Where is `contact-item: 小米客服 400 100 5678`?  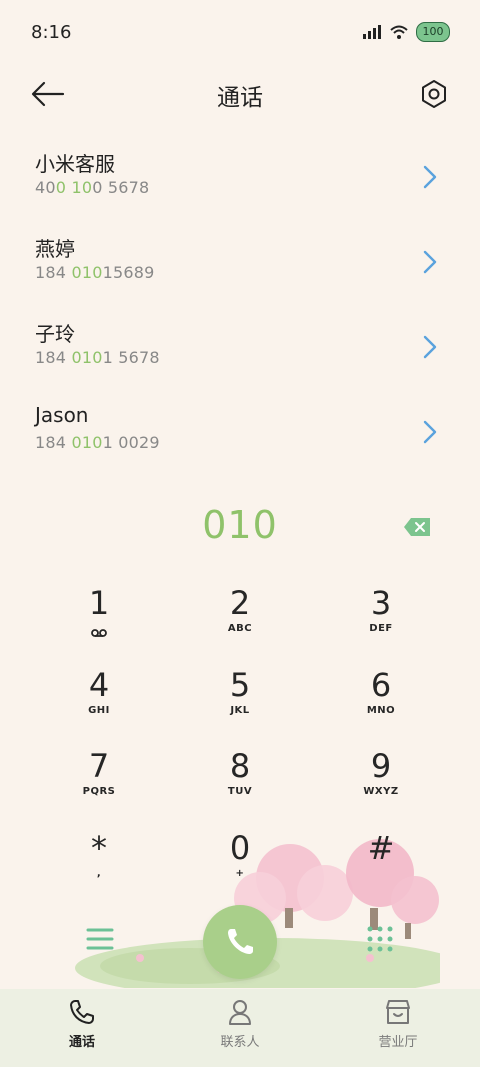 contact-item: 小米客服 400 100 5678 is located at coordinates (240, 180).